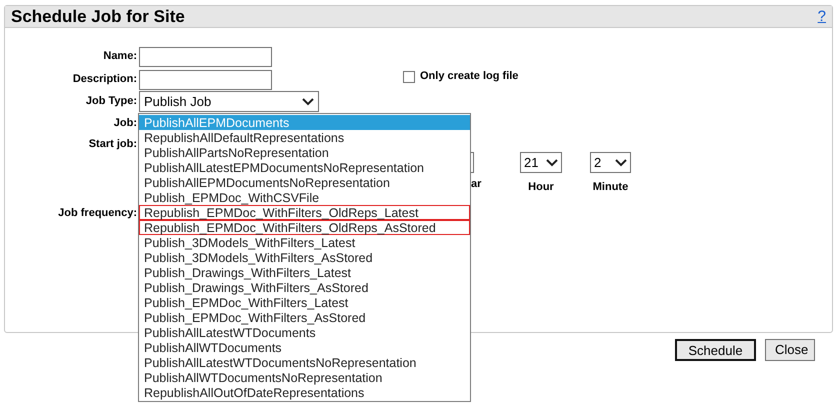 The width and height of the screenshot is (837, 403). What do you see at coordinates (97, 213) in the screenshot?
I see `job-frequency-label: Job frequency:` at bounding box center [97, 213].